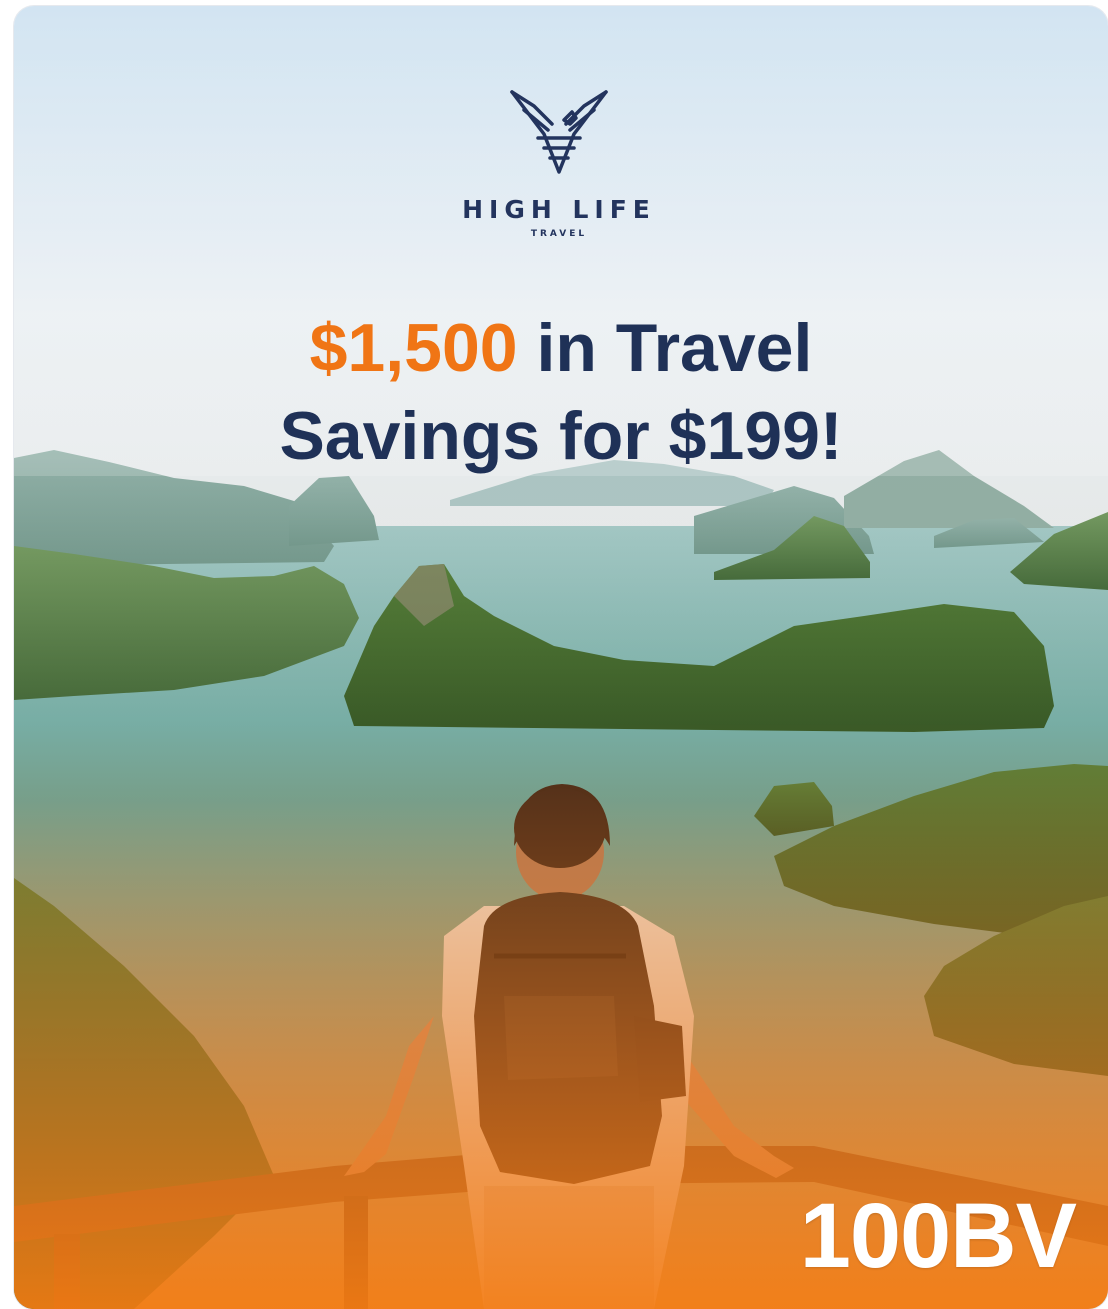 This screenshot has height=1309, width=1108. Describe the element at coordinates (559, 234) in the screenshot. I see `brand-subtitle: TRAVEL` at that location.